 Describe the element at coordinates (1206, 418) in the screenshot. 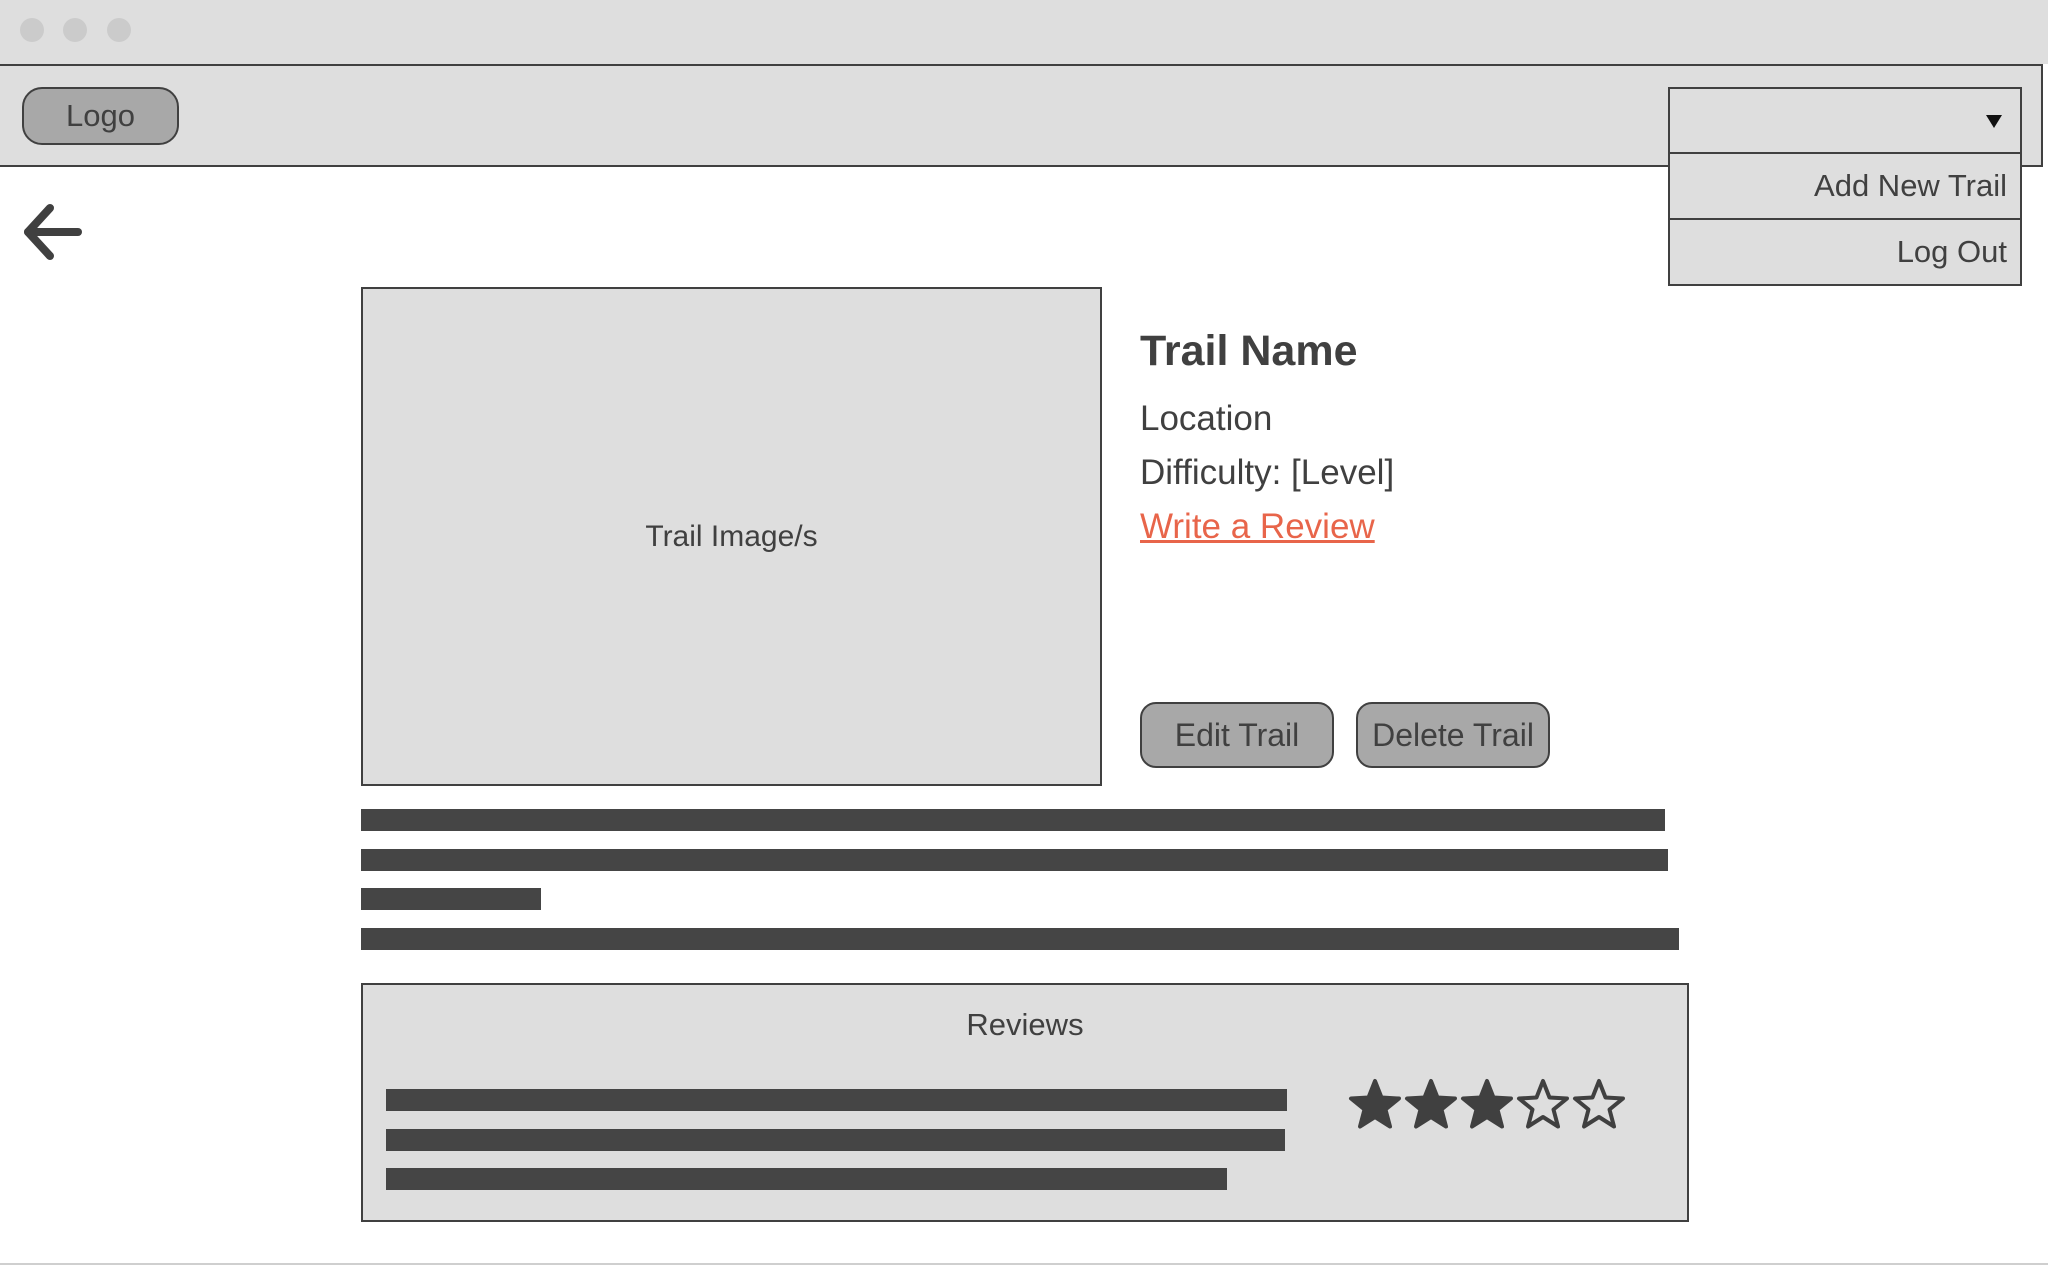

I see `trail-location: Location` at that location.